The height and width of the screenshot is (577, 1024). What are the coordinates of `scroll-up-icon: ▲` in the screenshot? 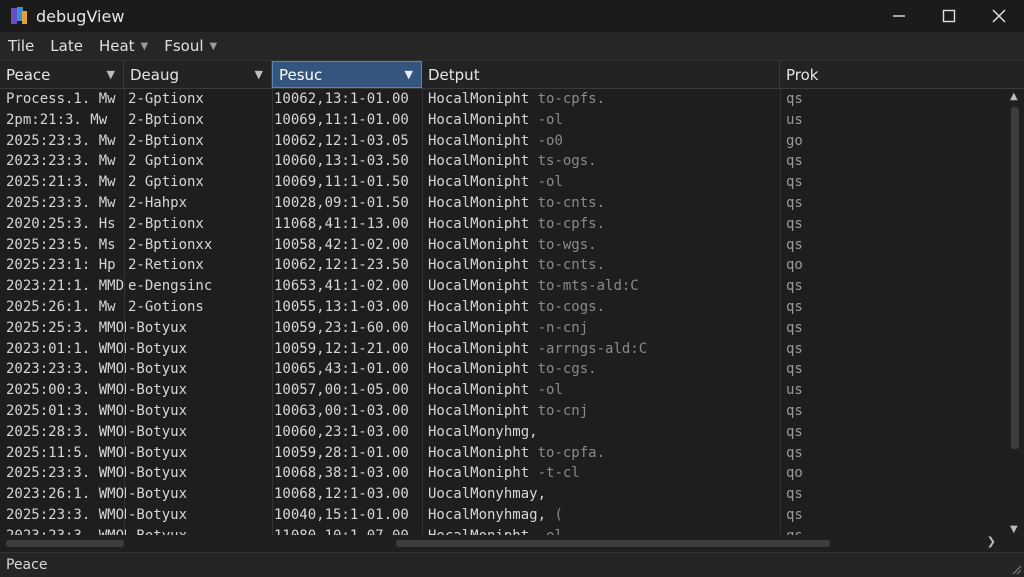 It's located at (1014, 96).